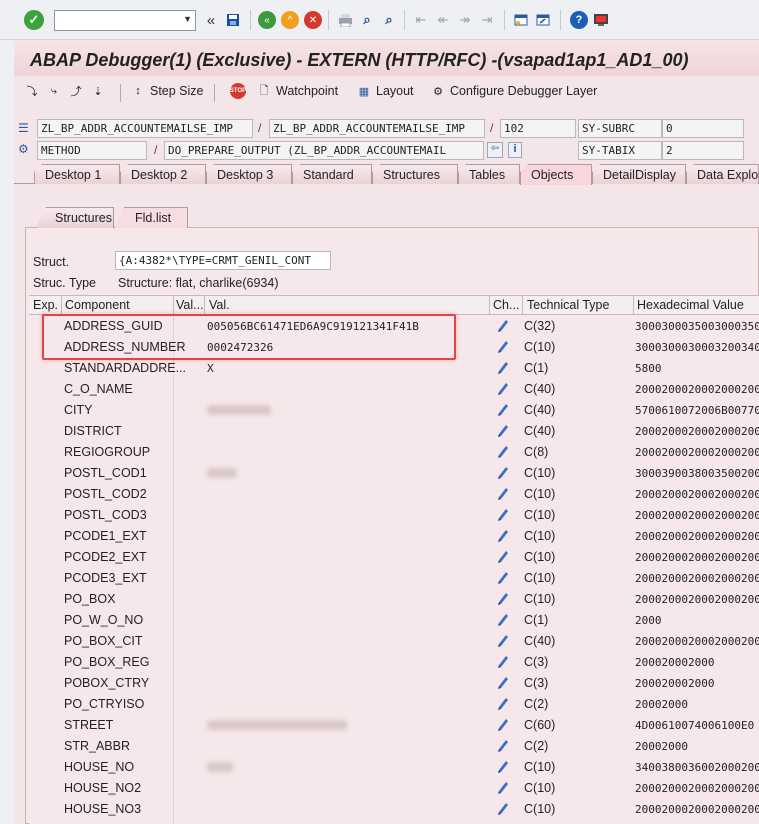 The width and height of the screenshot is (759, 824). Describe the element at coordinates (394, 598) in the screenshot. I see `table-row: PO_BOX C(10) 2000200020002000200` at that location.